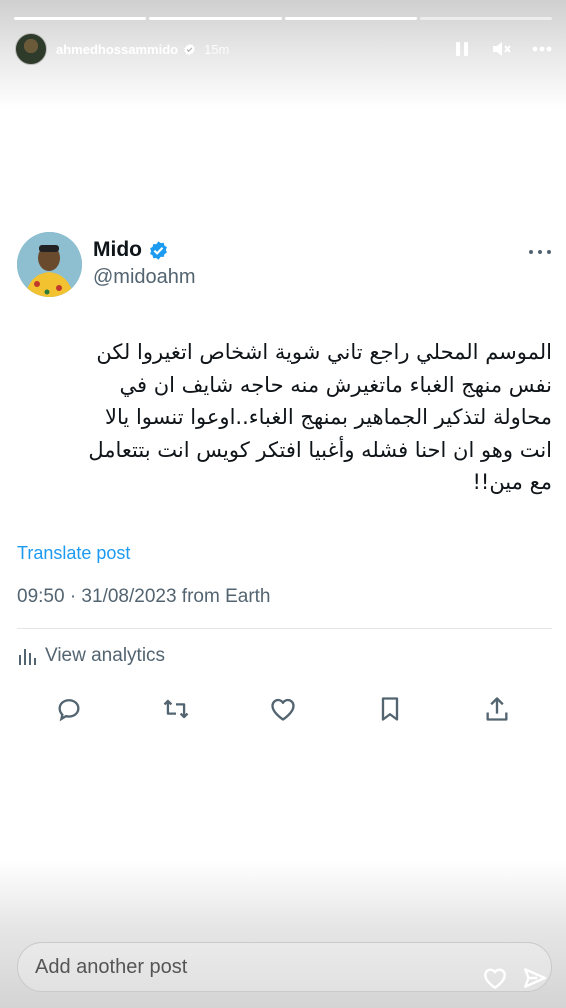 The width and height of the screenshot is (566, 1008). What do you see at coordinates (542, 49) in the screenshot?
I see `more-icon` at bounding box center [542, 49].